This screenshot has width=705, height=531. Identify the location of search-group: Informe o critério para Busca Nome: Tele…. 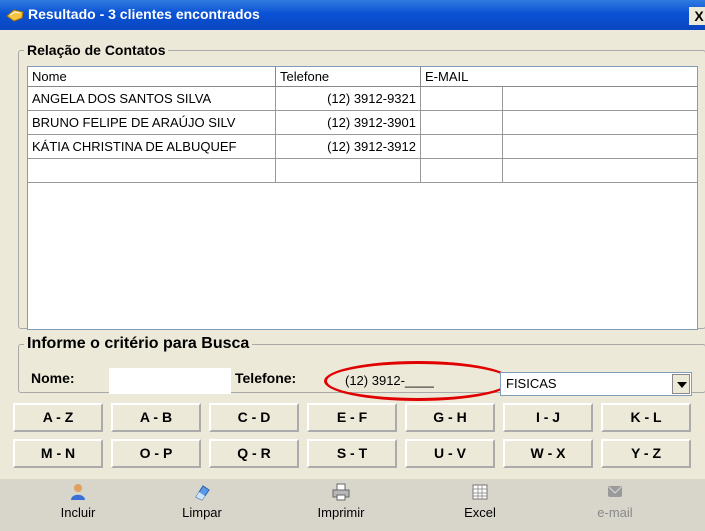
(361, 368).